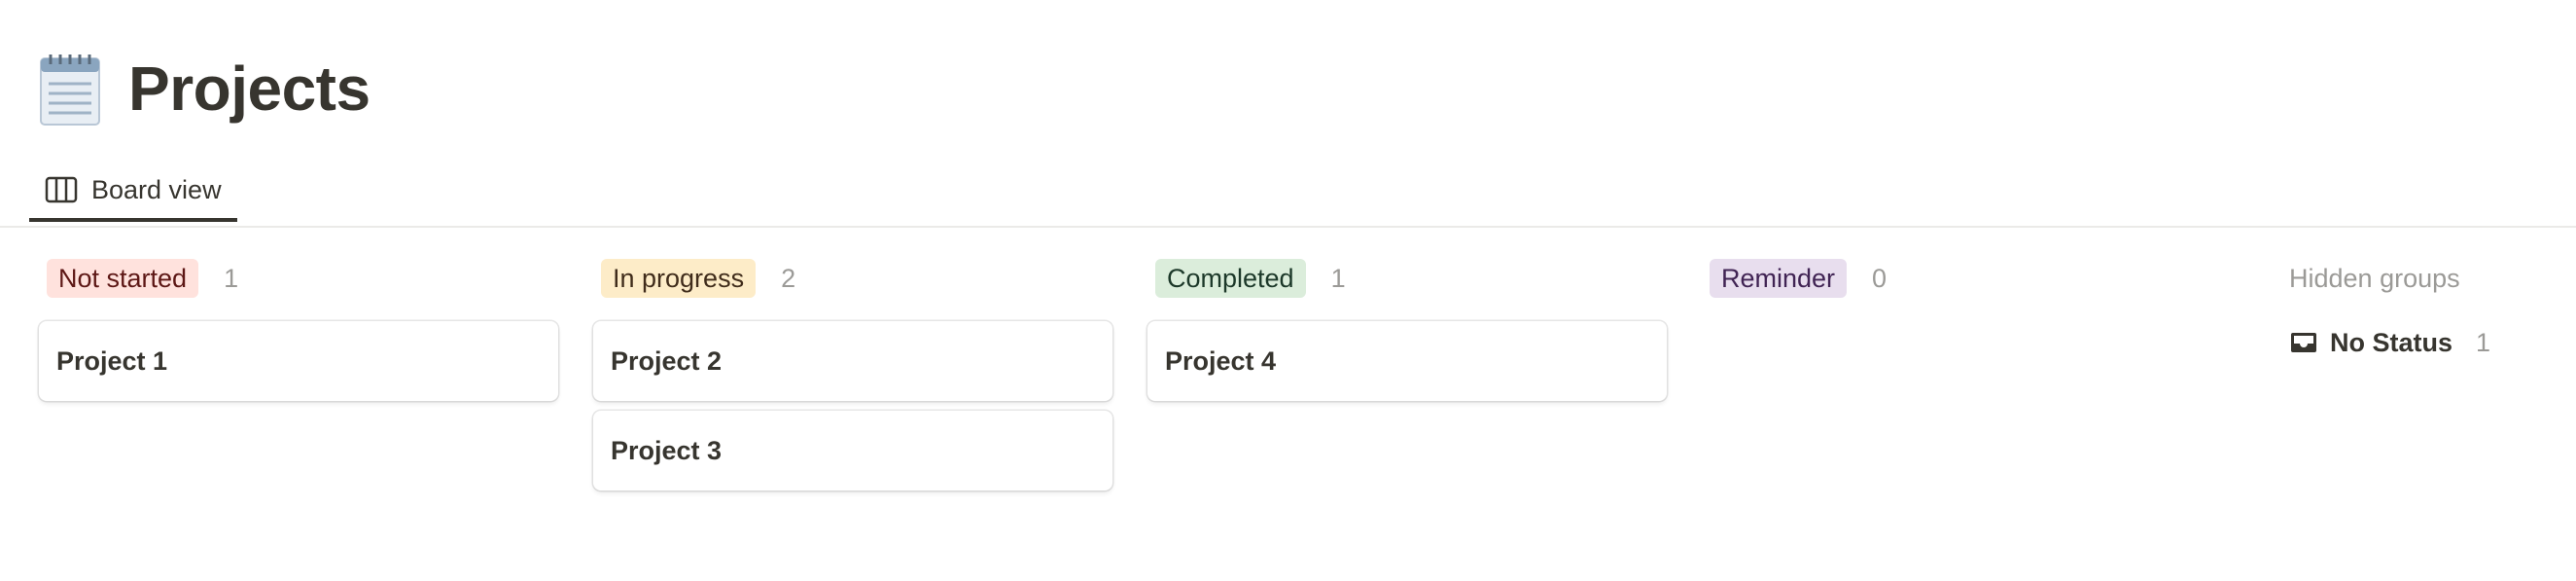 The image size is (2576, 581). What do you see at coordinates (1221, 360) in the screenshot?
I see `card-title: Project 4` at bounding box center [1221, 360].